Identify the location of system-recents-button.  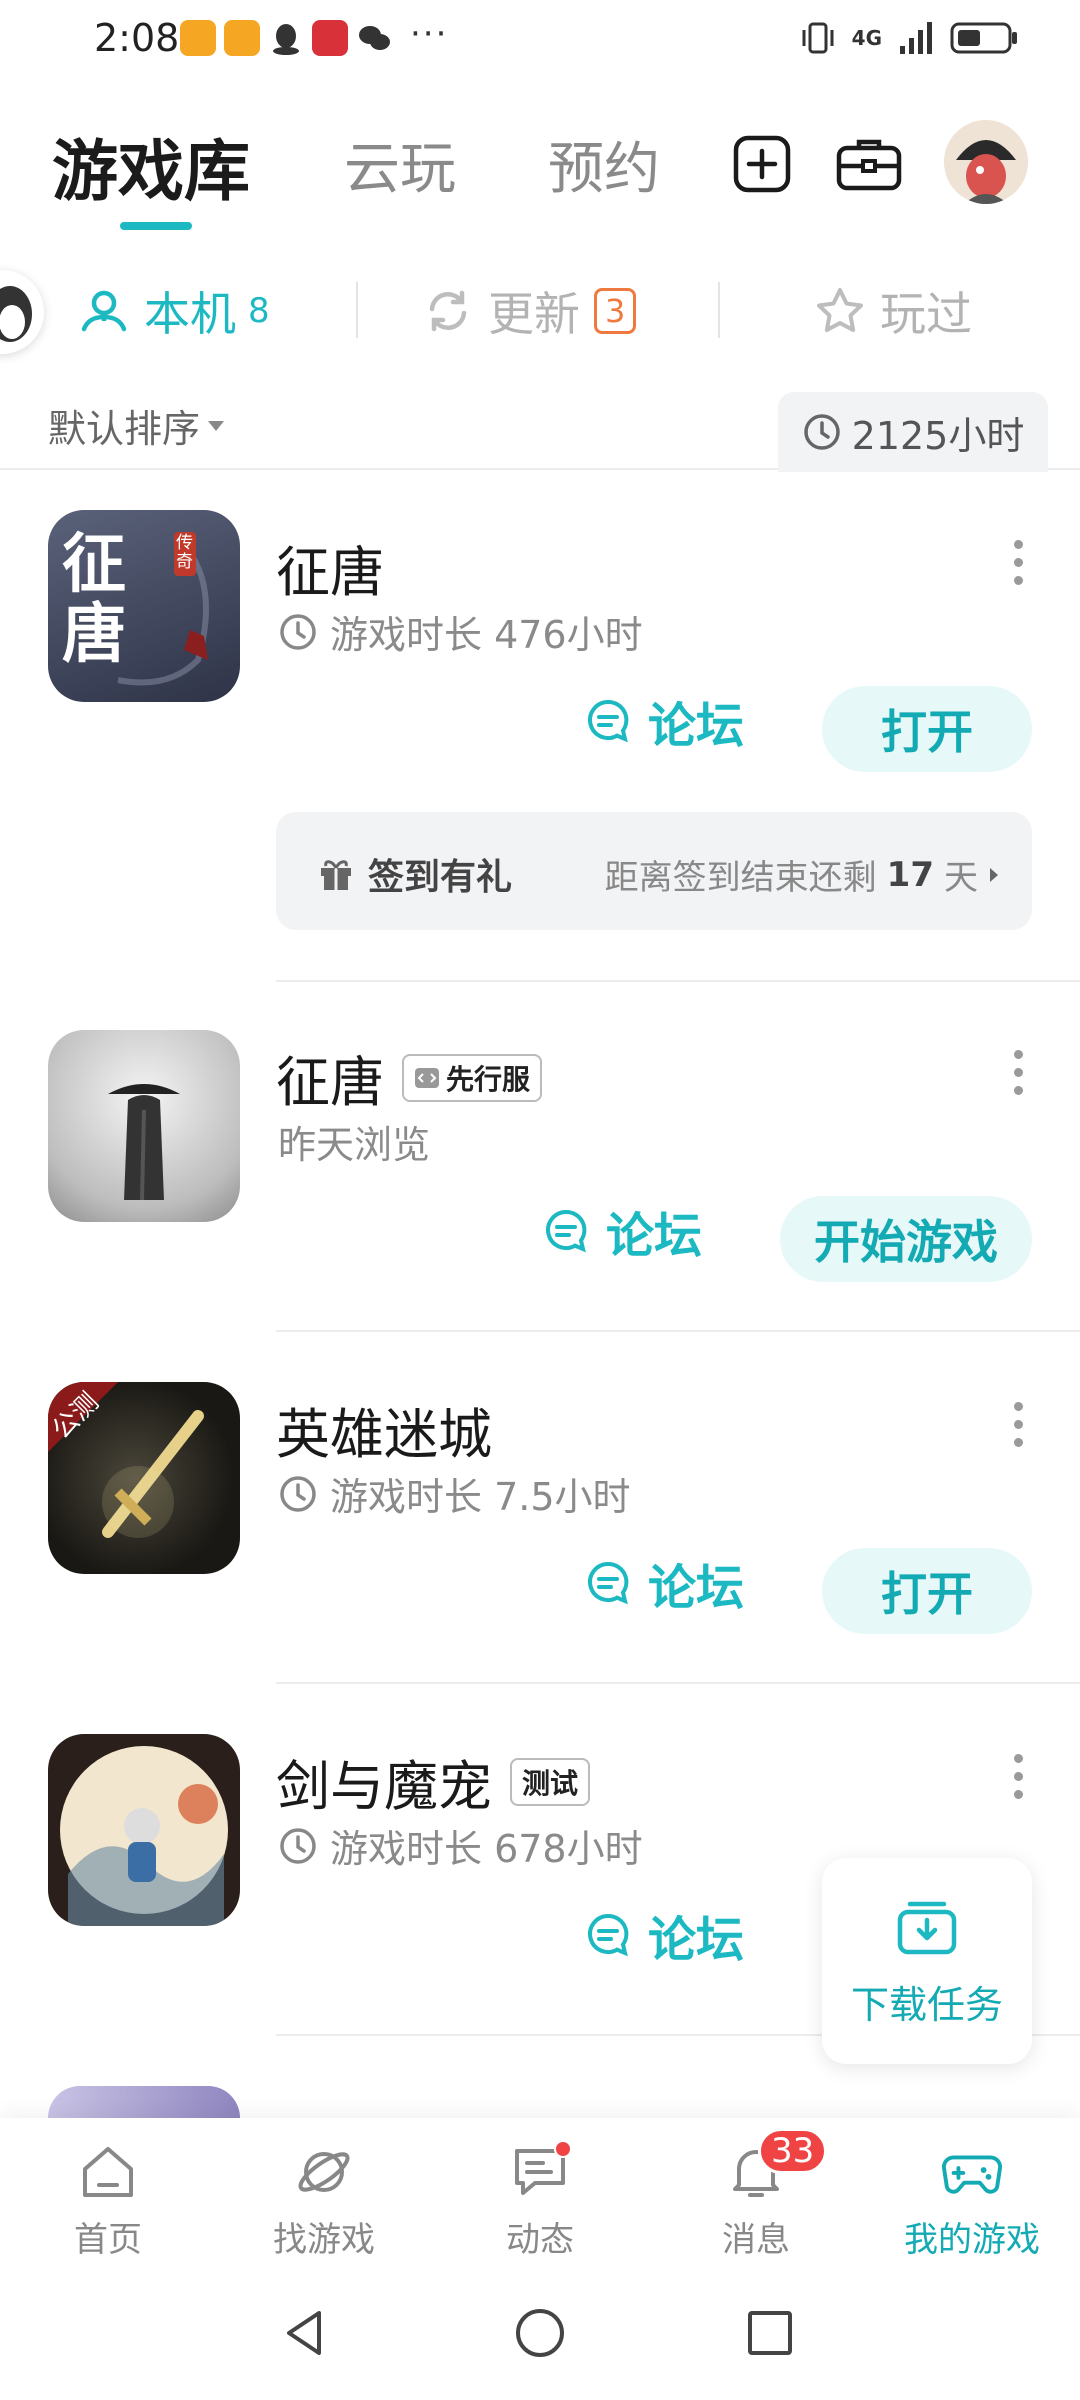
(770, 2333).